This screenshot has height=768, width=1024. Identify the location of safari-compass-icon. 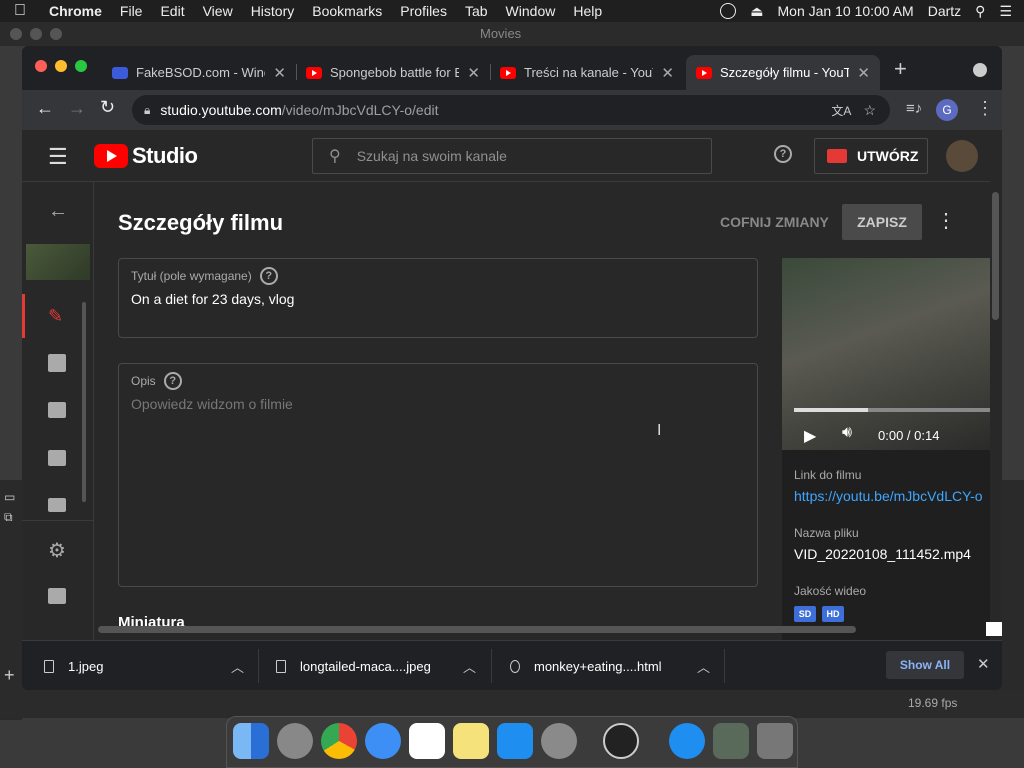
(383, 741).